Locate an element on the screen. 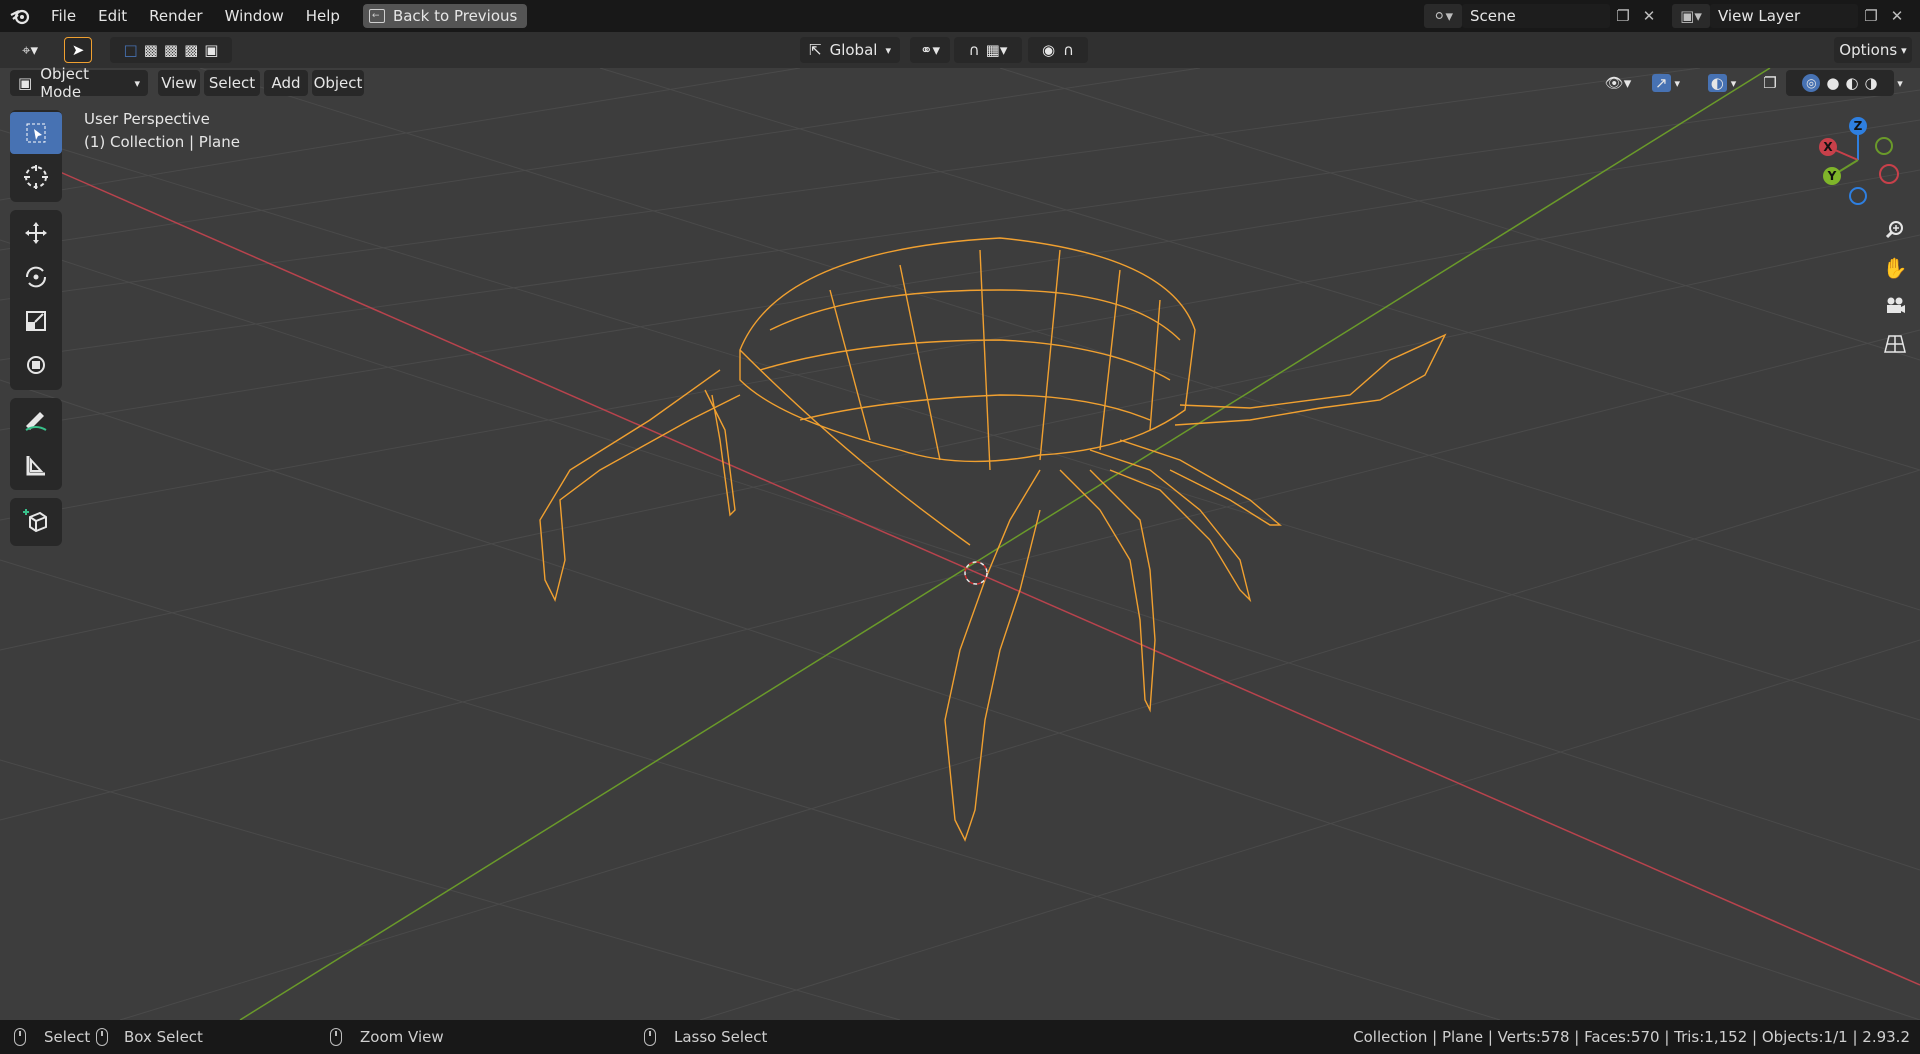 Image resolution: width=1920 pixels, height=1054 pixels. rendered-shading-icon: ◑ is located at coordinates (1871, 83).